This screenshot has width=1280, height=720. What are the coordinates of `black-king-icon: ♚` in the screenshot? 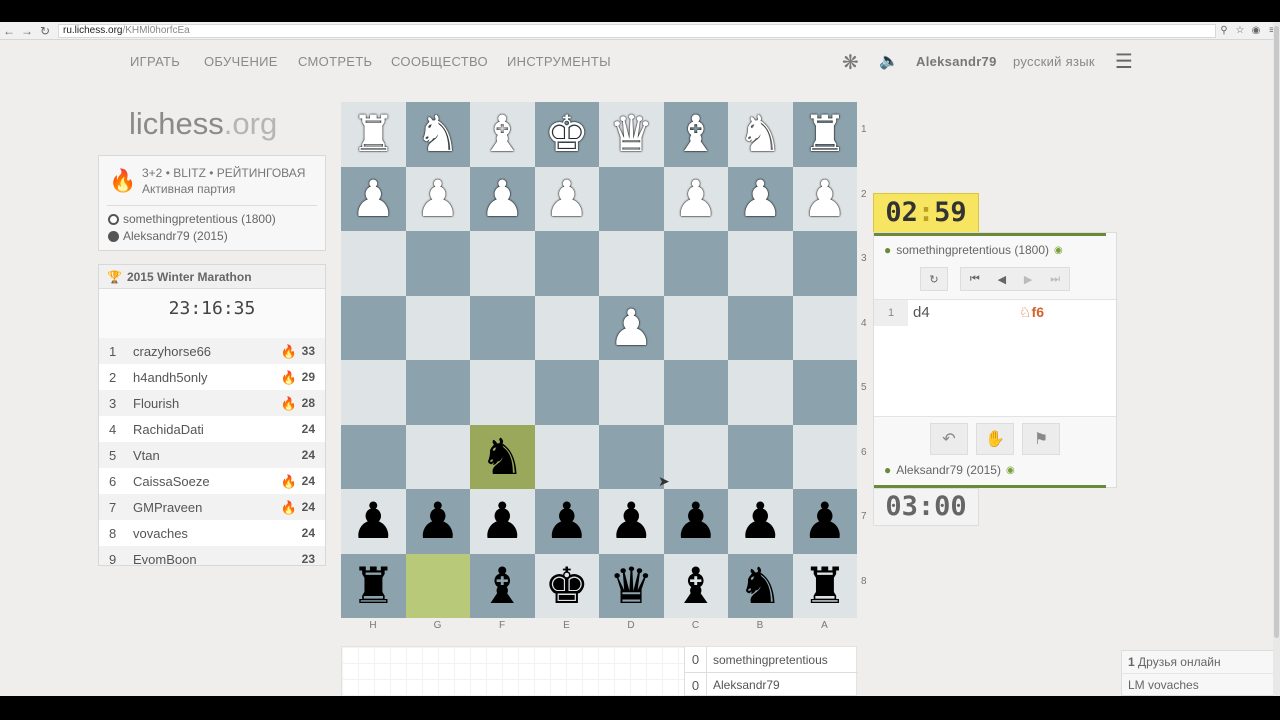 It's located at (566, 586).